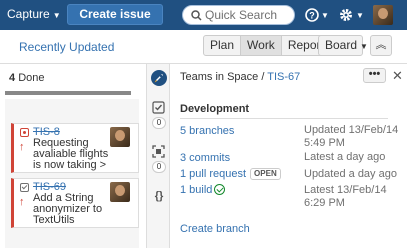  What do you see at coordinates (158, 151) in the screenshot?
I see `screenshot-icon` at bounding box center [158, 151].